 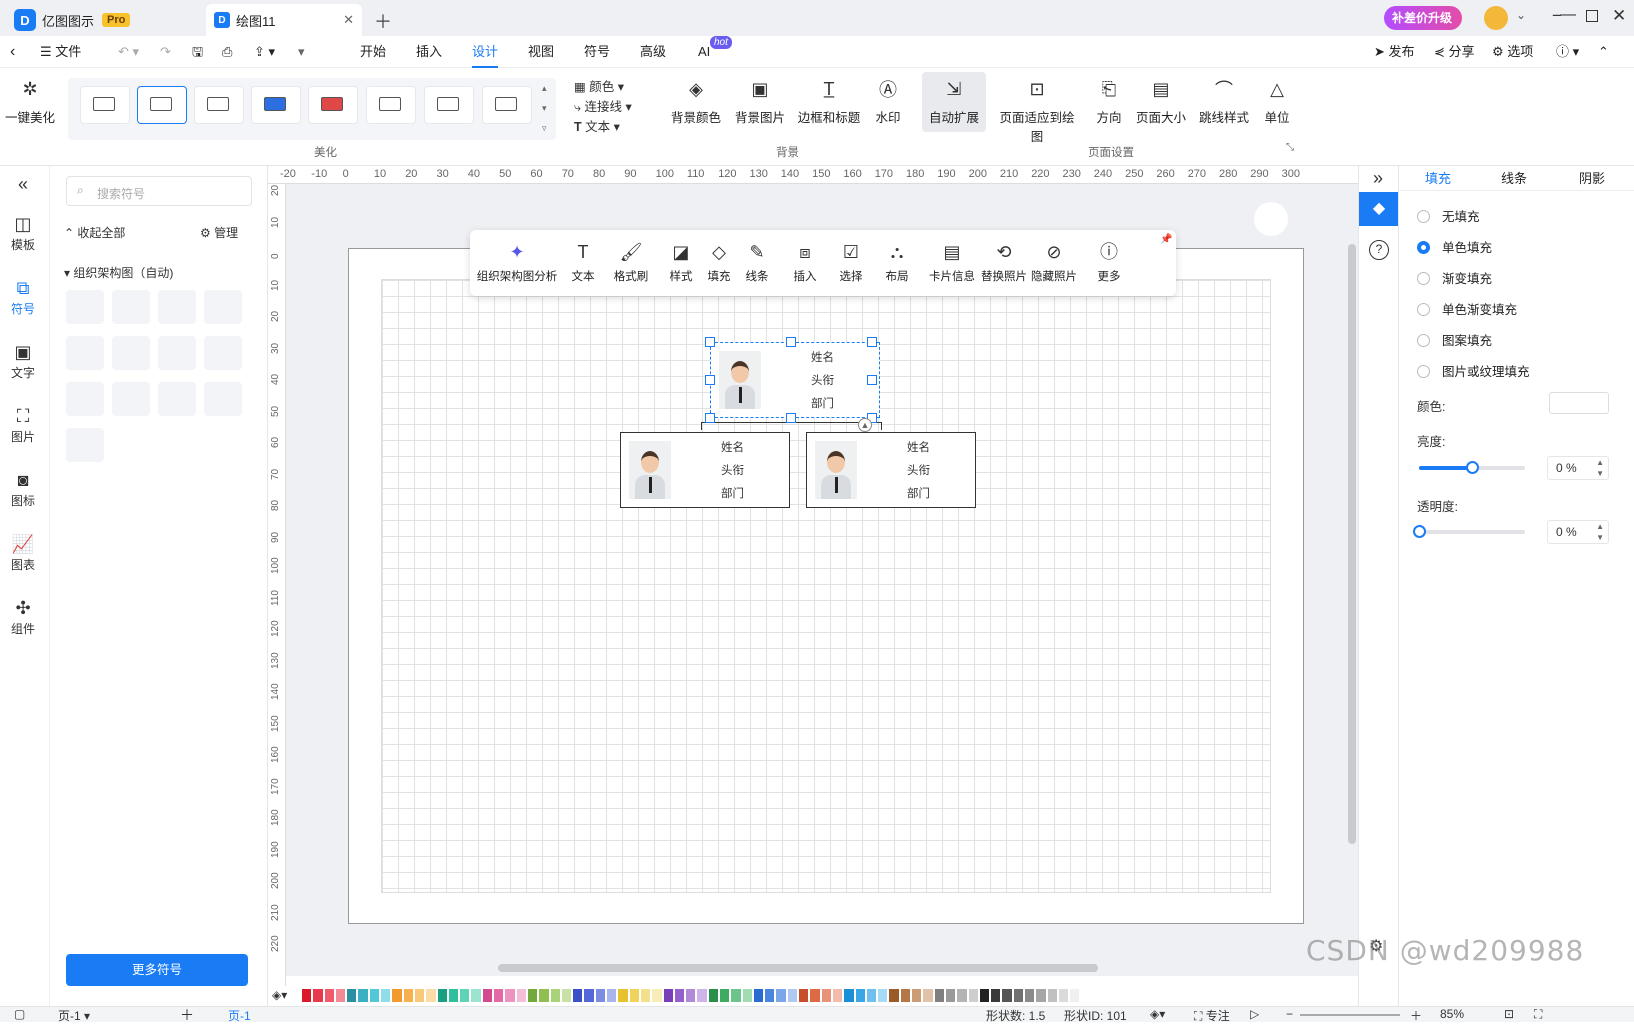 I want to click on close-tab-icon: ✕, so click(x=348, y=20).